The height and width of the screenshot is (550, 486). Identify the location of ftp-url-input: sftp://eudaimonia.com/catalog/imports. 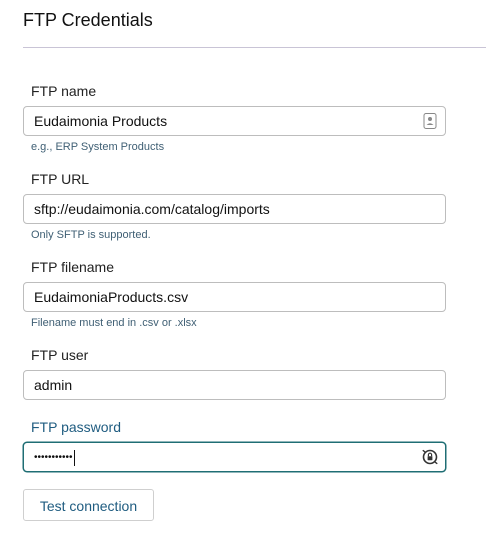
(234, 209).